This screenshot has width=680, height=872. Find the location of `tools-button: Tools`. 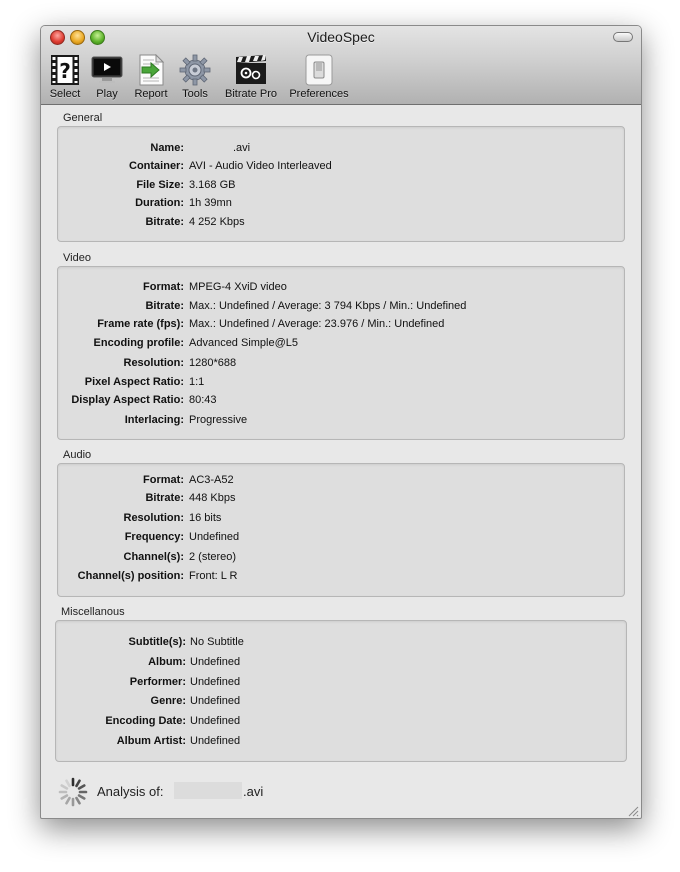

tools-button: Tools is located at coordinates (195, 77).